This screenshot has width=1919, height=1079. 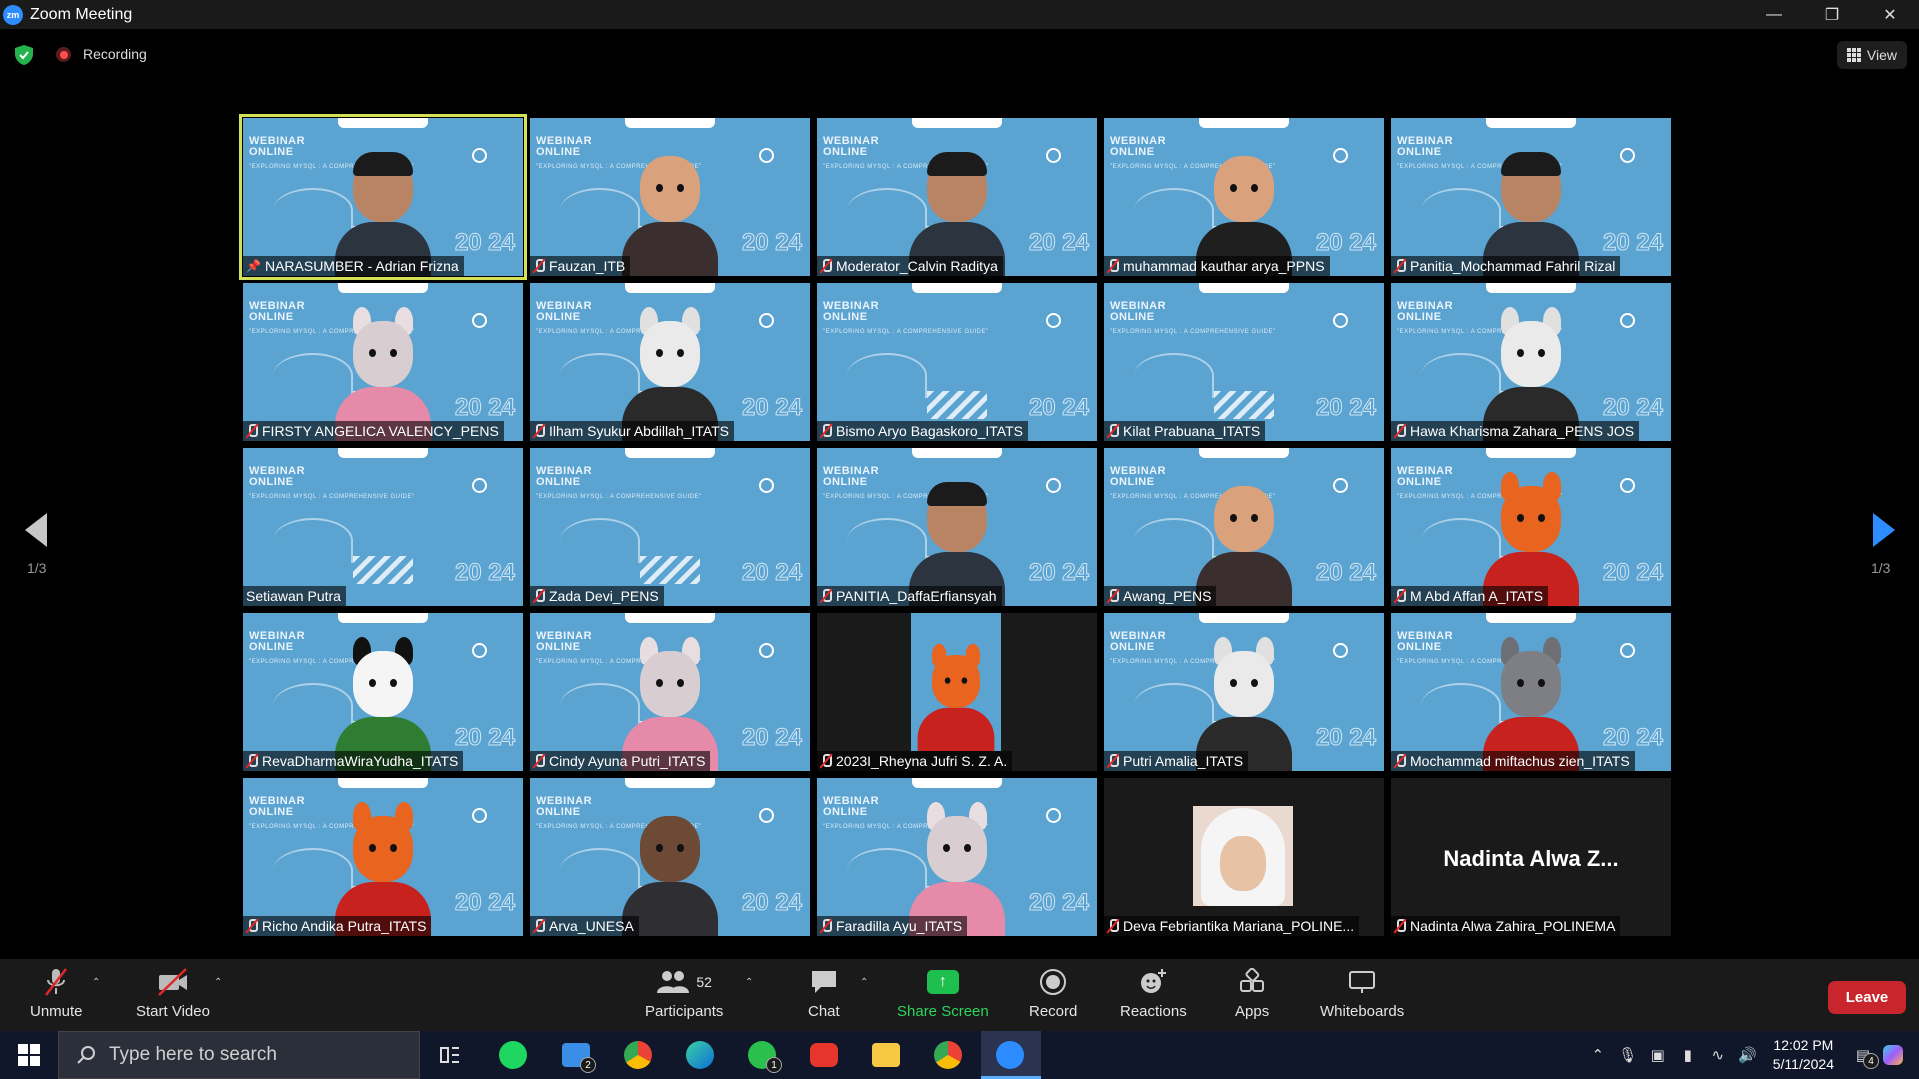 I want to click on chrome-profile-icon, so click(x=948, y=1055).